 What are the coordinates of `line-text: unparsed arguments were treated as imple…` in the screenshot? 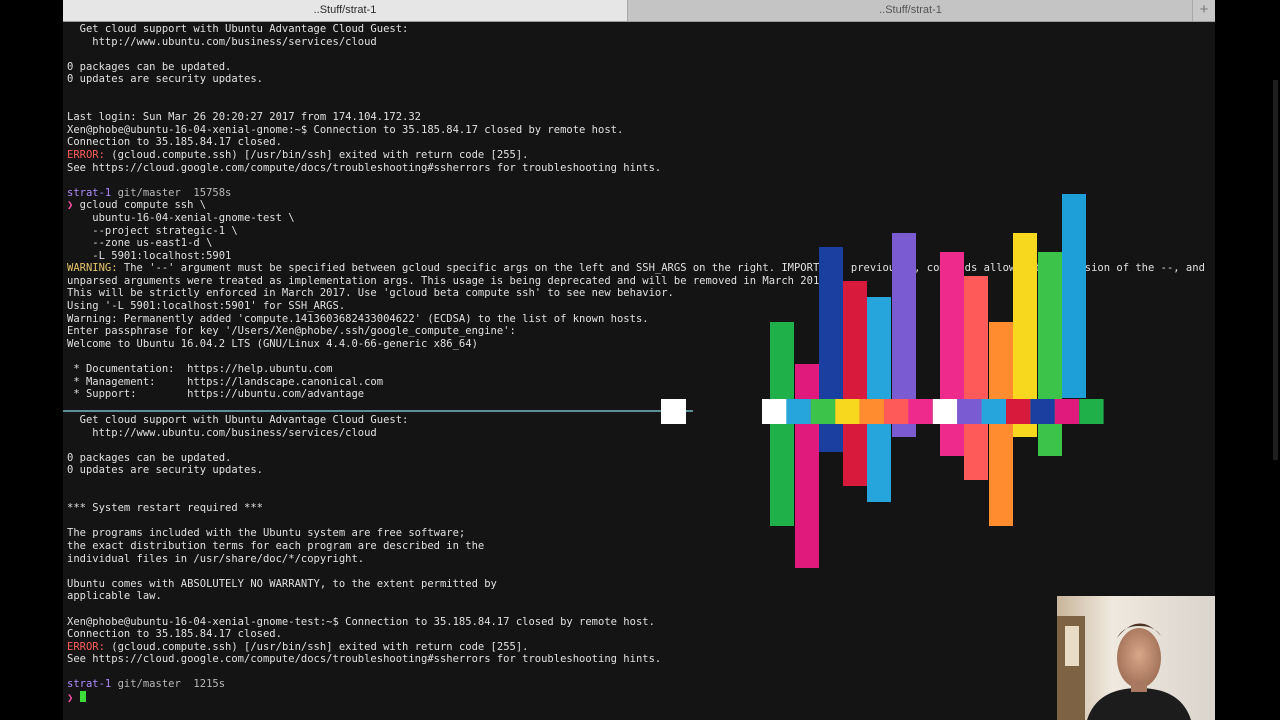 It's located at (449, 280).